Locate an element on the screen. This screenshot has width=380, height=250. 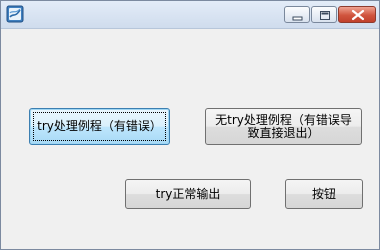
no-try-exit-routine-button: 无try处理例程（有错误导致直接退出） is located at coordinates (283, 126).